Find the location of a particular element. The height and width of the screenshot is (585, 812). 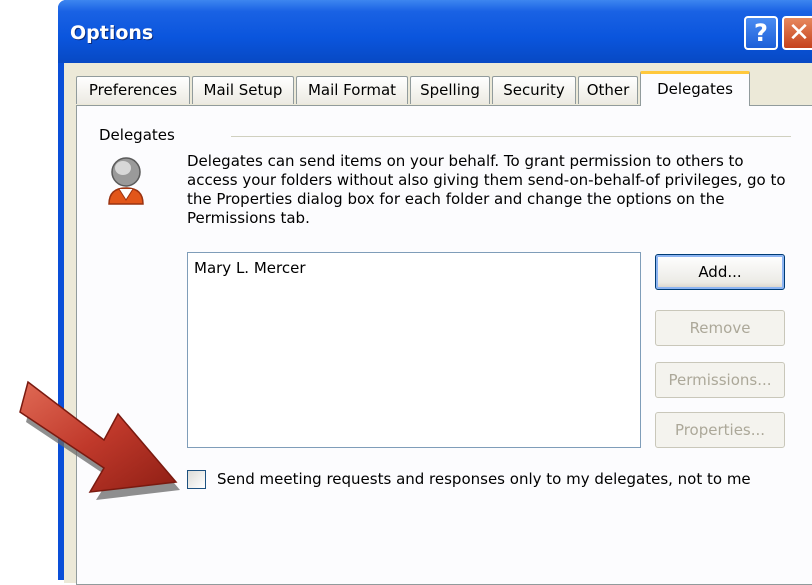

help-icon: ? is located at coordinates (761, 33).